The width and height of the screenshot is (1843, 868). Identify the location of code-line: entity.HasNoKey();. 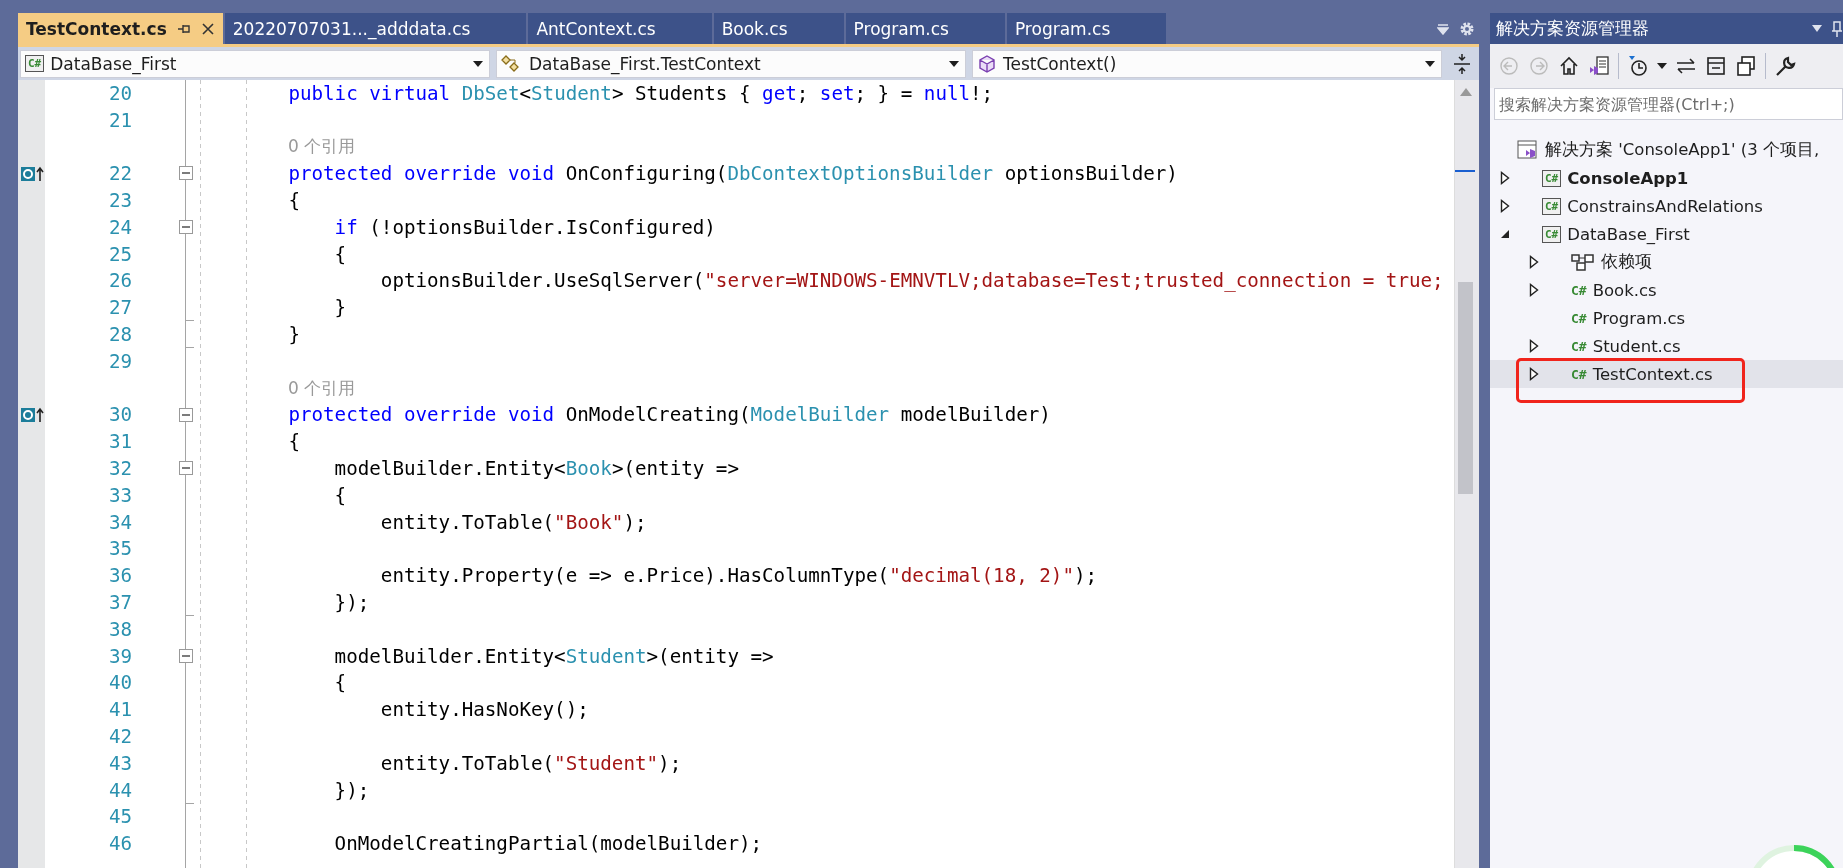
(484, 710).